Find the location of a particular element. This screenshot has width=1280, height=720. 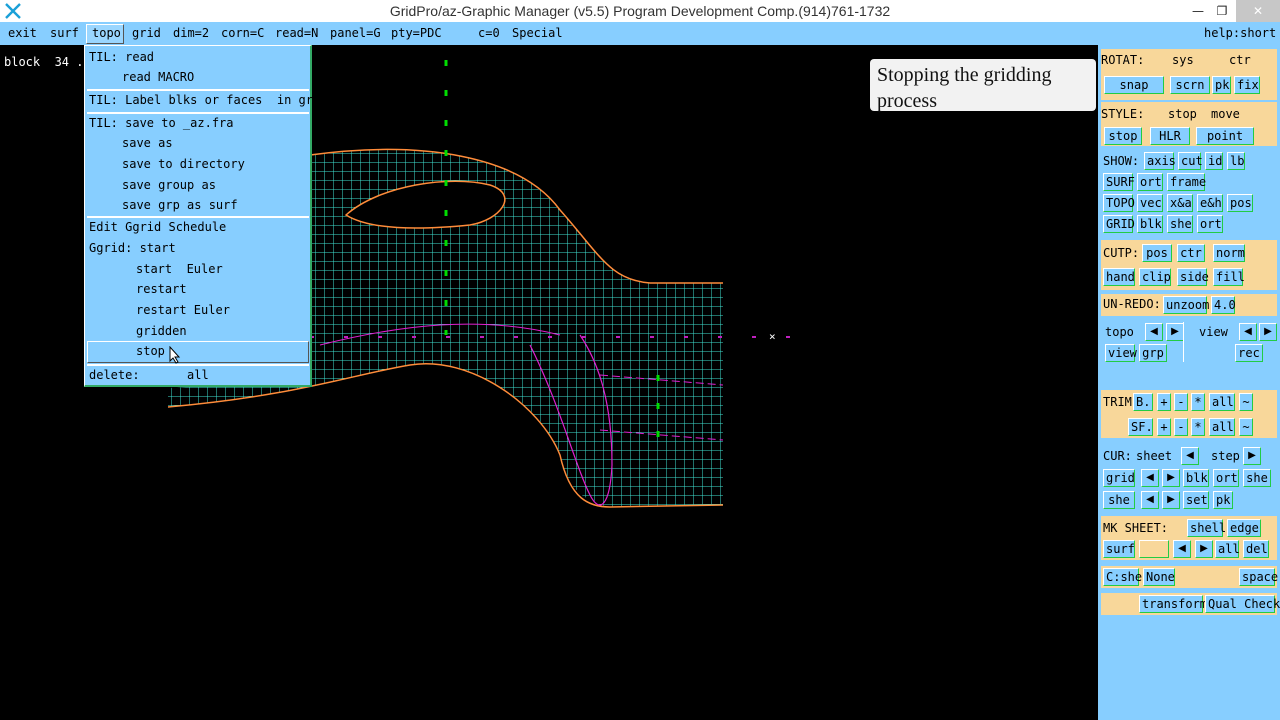

none-button: None is located at coordinates (1159, 577).